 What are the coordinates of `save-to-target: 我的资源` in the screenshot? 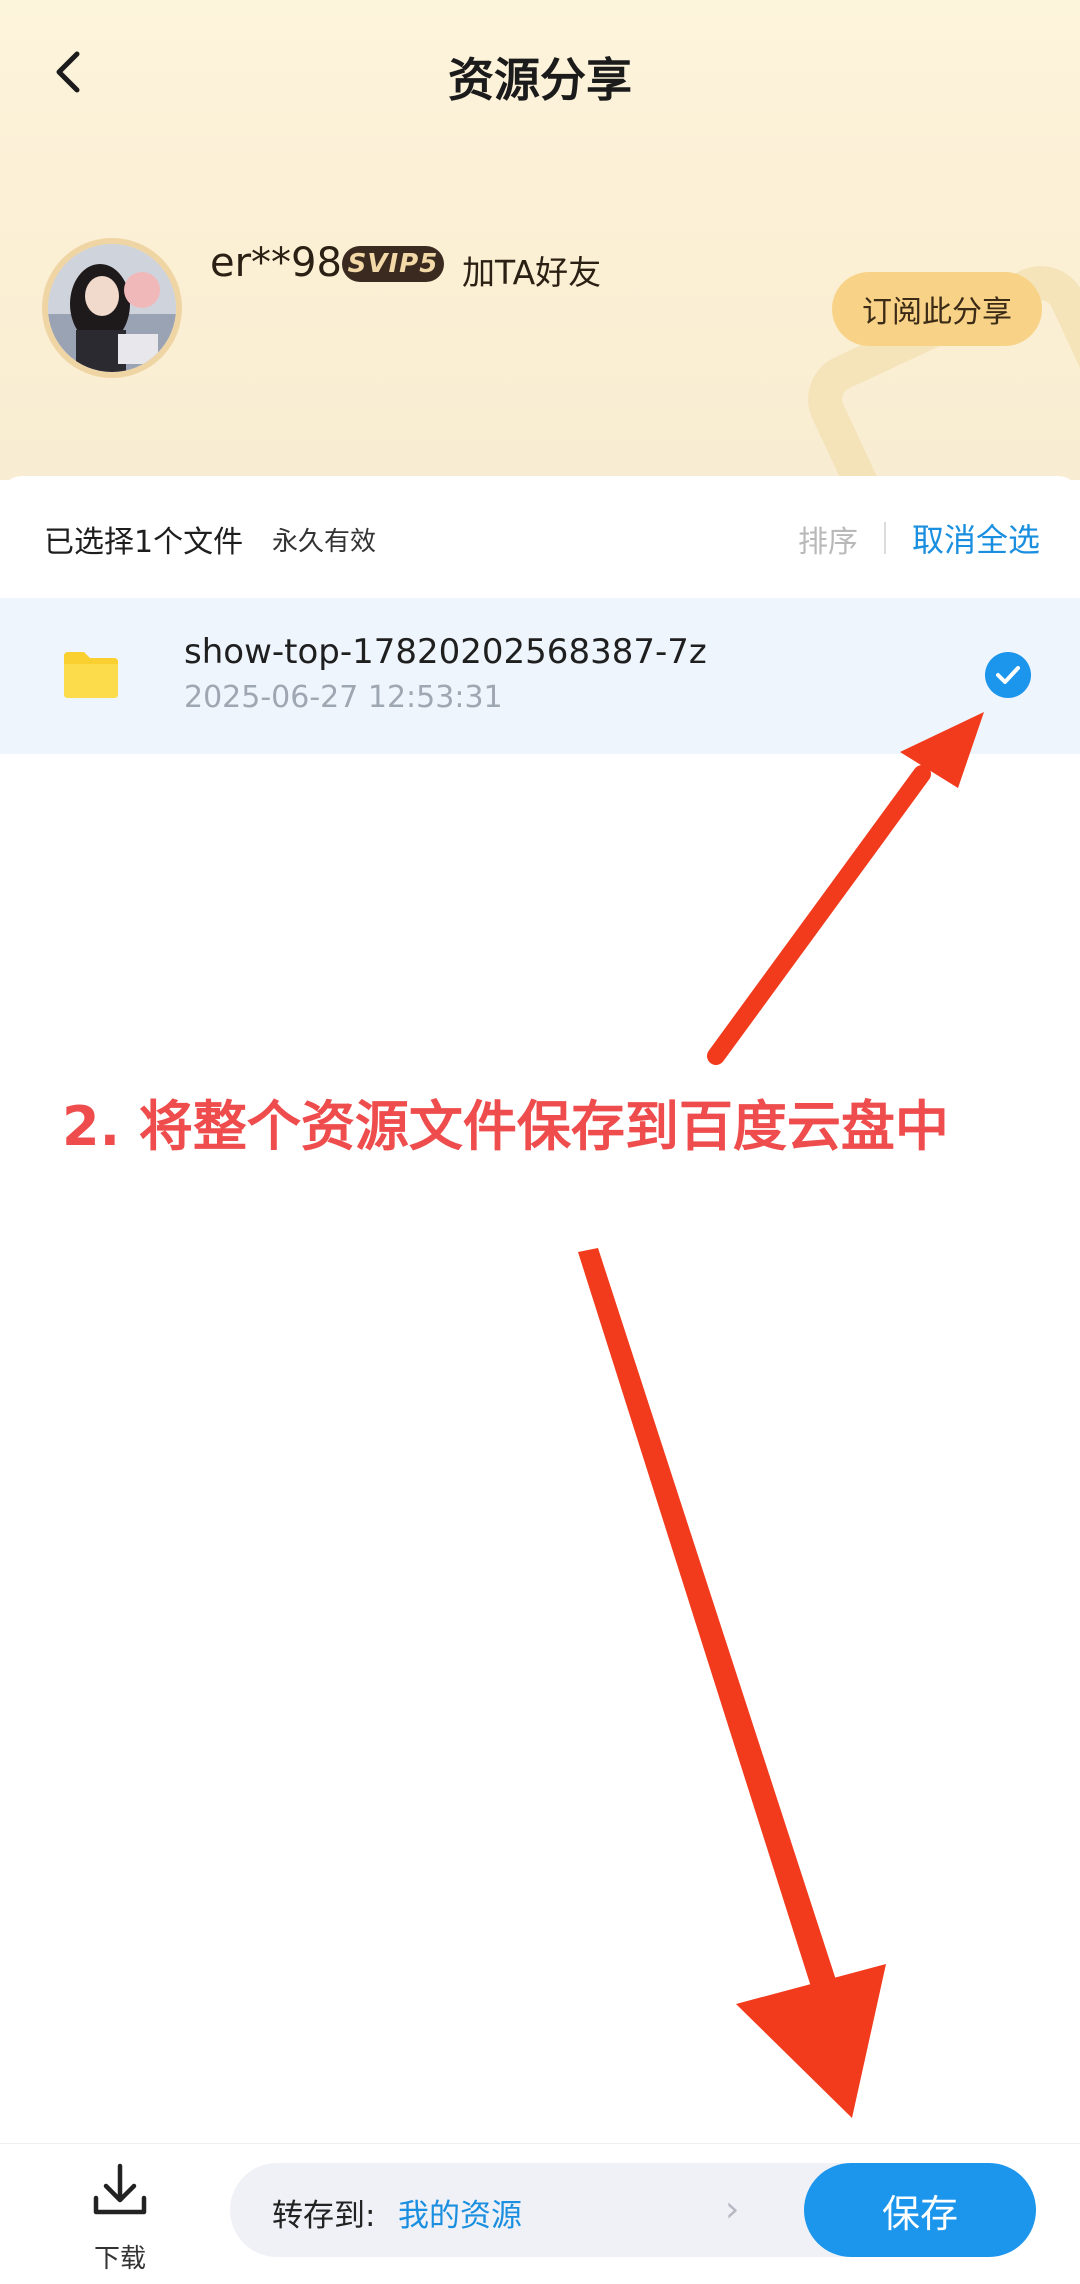 It's located at (460, 2212).